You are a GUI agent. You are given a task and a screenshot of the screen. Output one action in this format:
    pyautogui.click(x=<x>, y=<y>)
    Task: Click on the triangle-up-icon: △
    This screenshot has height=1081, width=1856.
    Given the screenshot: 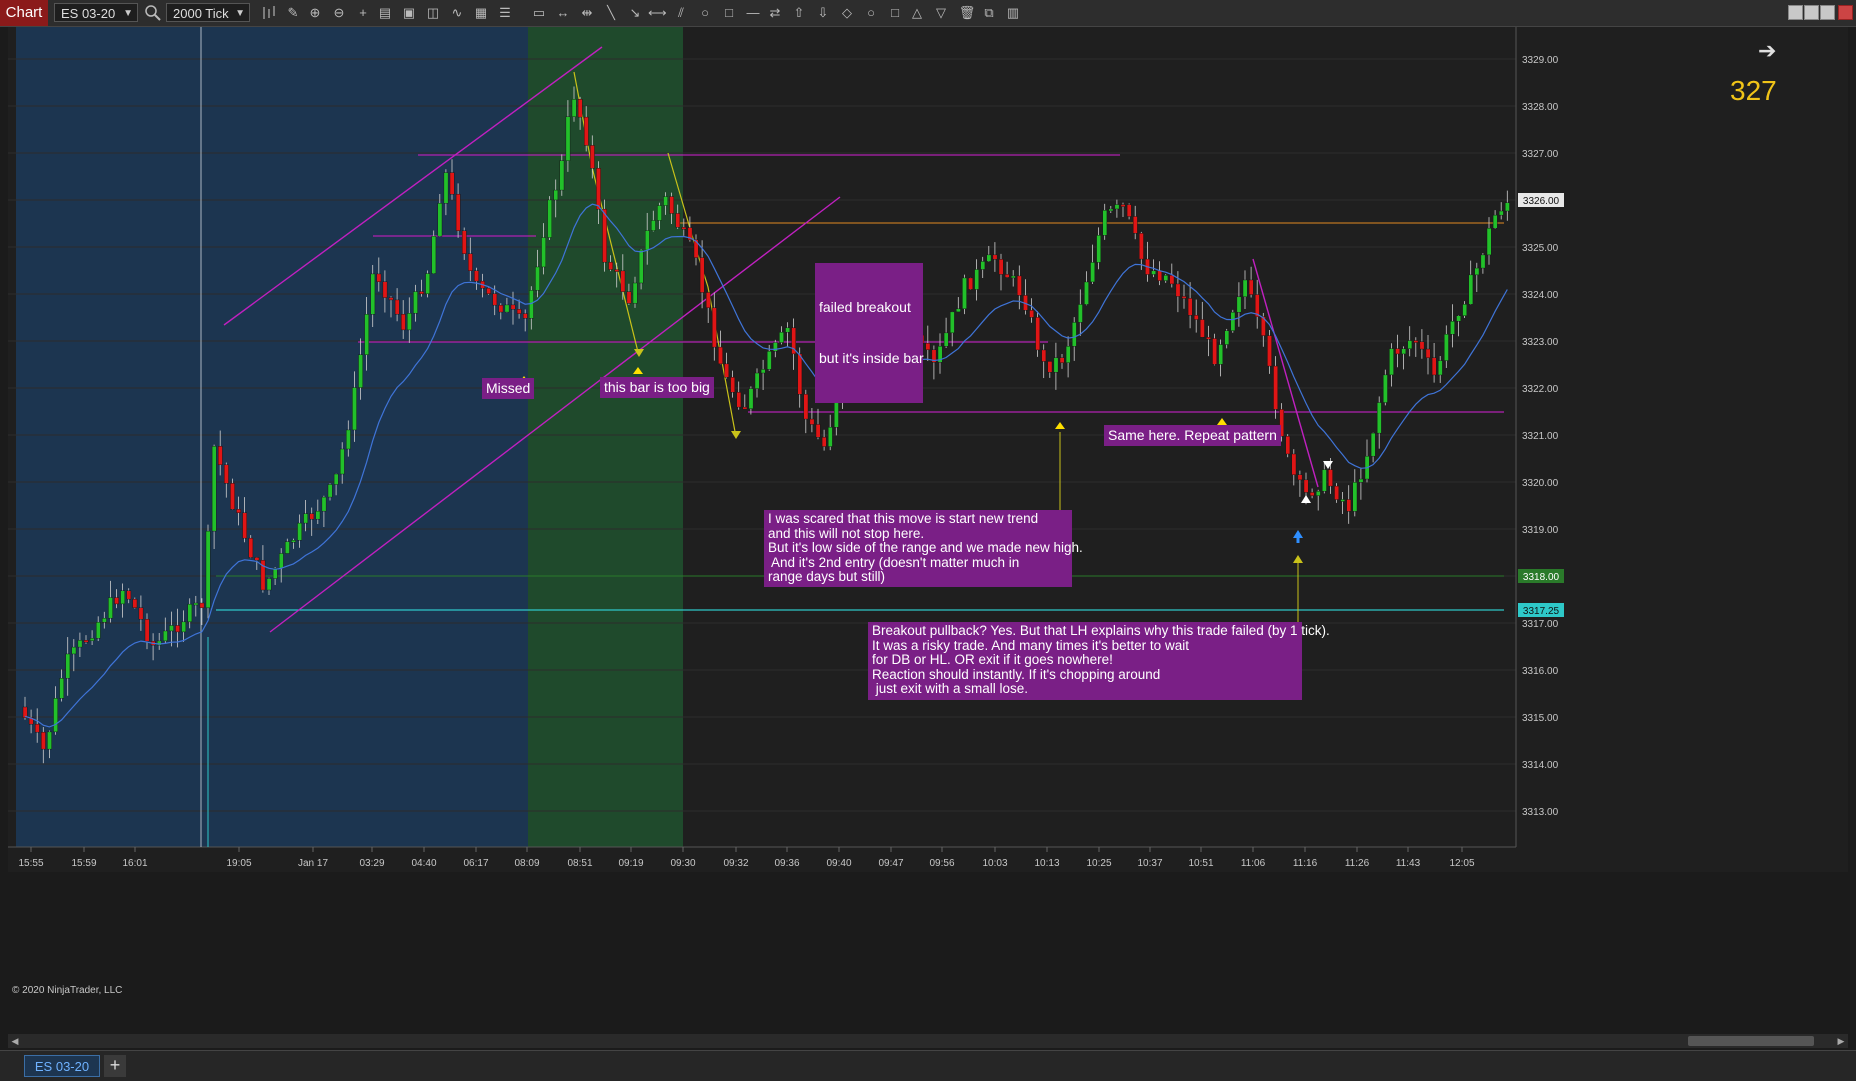 What is the action you would take?
    pyautogui.click(x=917, y=13)
    